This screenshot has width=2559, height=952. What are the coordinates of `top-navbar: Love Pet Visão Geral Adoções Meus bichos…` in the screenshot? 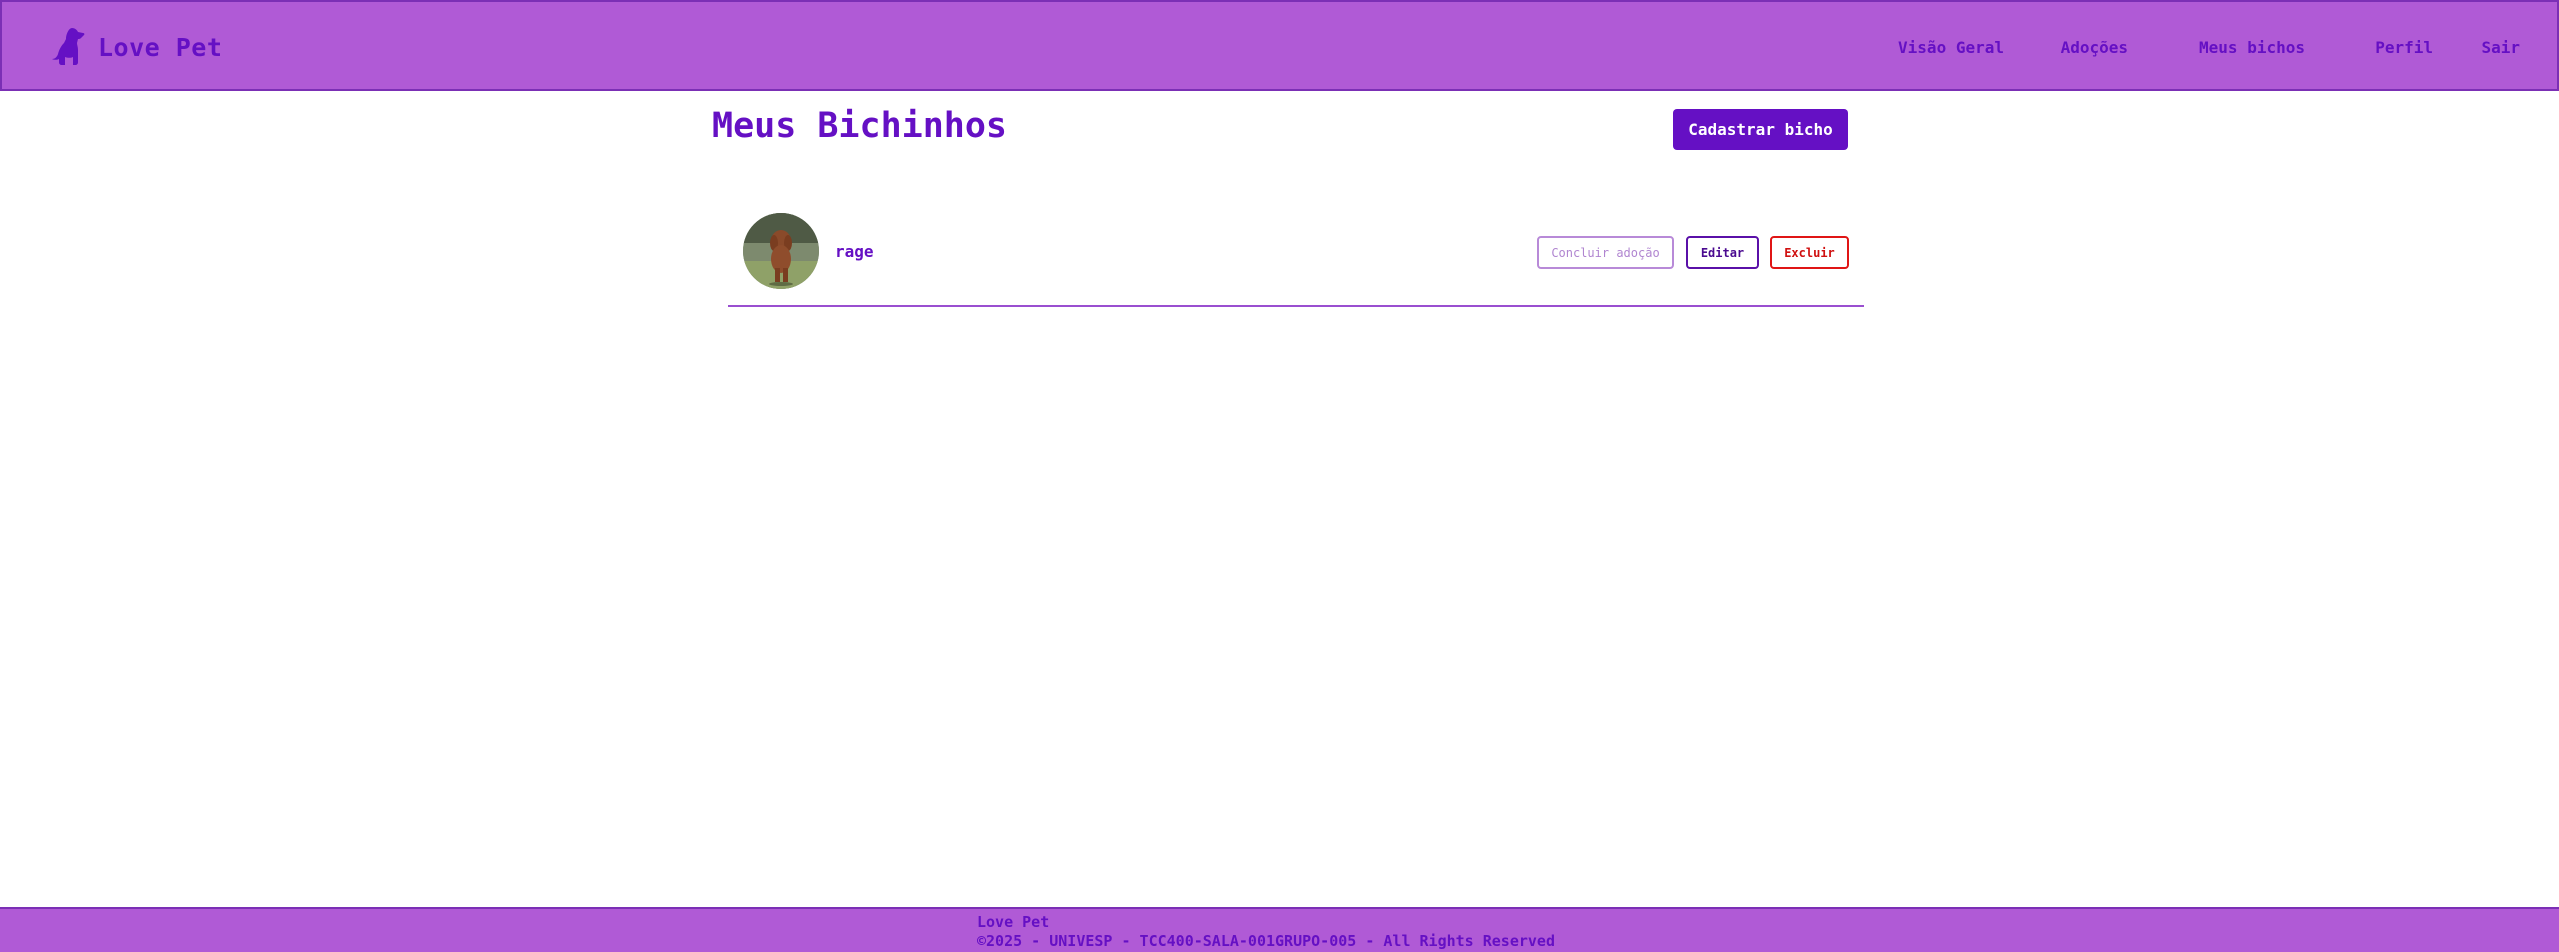 It's located at (1279, 45).